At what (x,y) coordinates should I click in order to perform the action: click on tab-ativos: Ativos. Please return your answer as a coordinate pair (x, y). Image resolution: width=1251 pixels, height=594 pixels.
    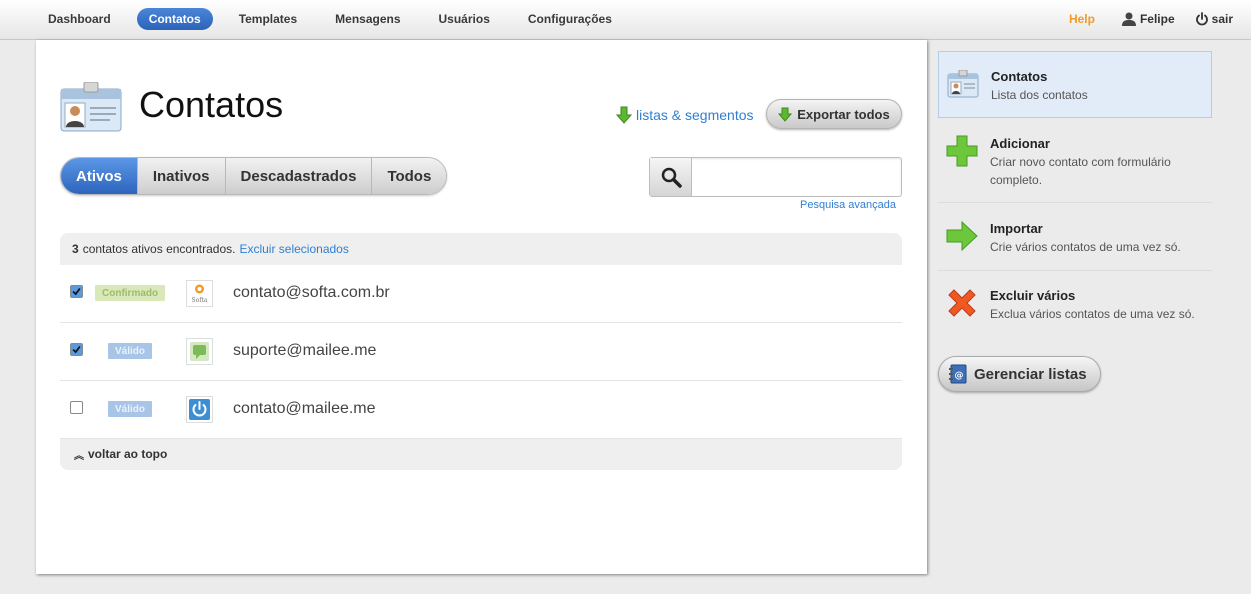
    Looking at the image, I should click on (99, 176).